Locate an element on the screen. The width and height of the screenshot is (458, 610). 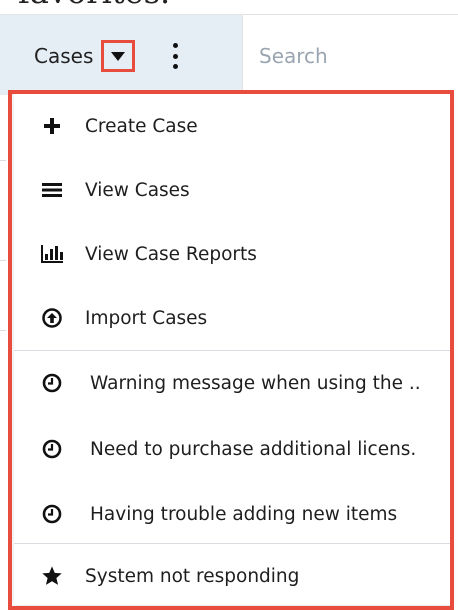
menu-item-view-cases: View Cases is located at coordinates (233, 190).